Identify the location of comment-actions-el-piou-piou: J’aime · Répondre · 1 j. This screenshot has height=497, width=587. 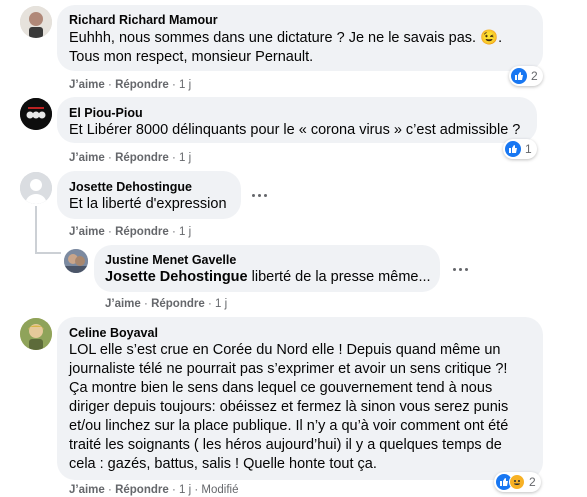
(130, 158).